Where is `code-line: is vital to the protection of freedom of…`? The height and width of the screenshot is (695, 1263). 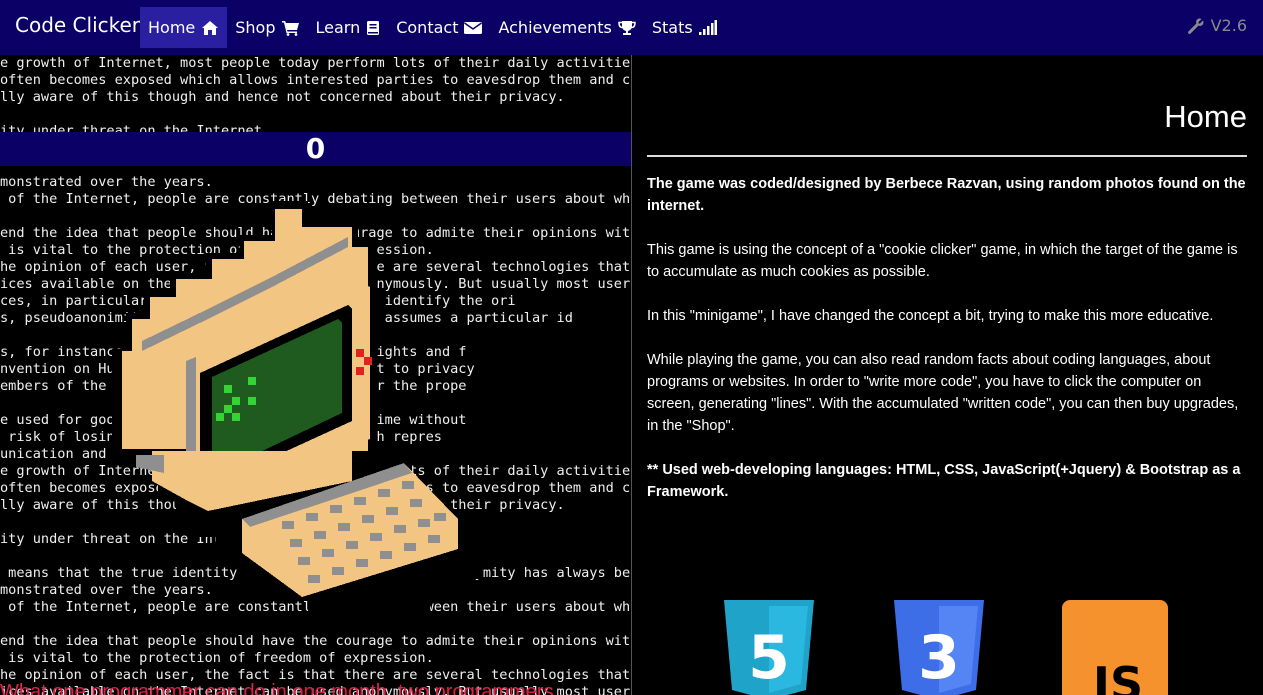
code-line: is vital to the protection of freedom of… is located at coordinates (217, 658).